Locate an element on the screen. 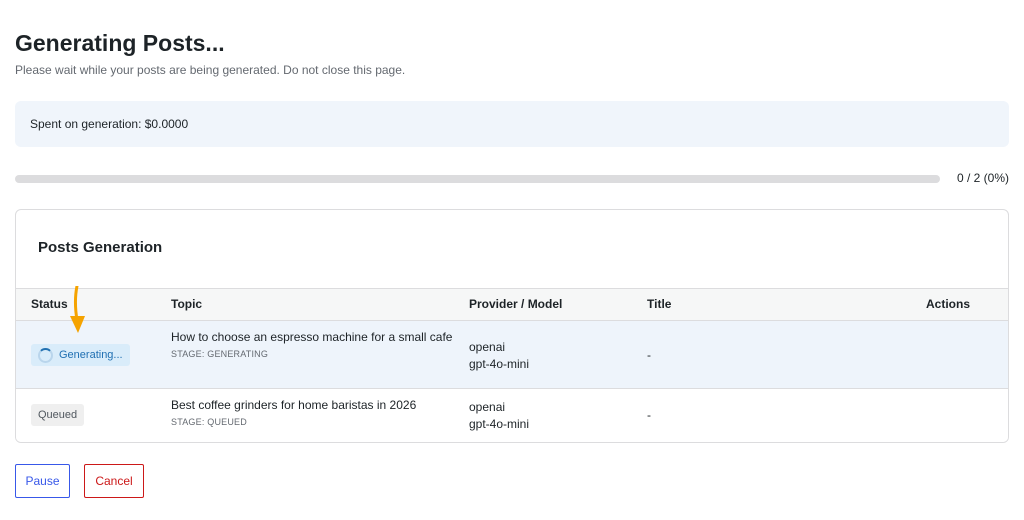 The width and height of the screenshot is (1024, 520). status-badge-label: Queued is located at coordinates (58, 415).